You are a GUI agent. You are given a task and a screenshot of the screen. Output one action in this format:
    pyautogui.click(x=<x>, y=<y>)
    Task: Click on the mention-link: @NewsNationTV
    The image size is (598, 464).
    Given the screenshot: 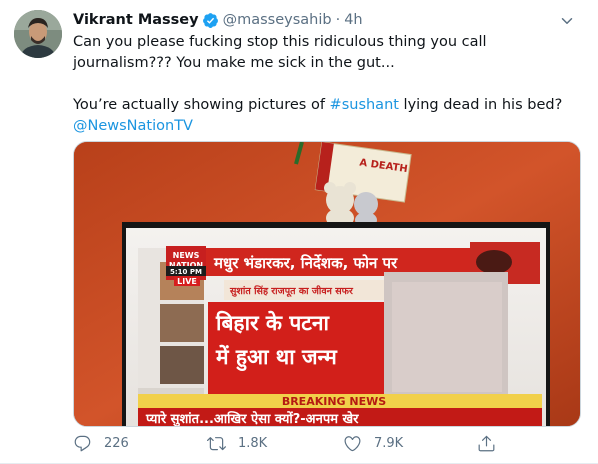 What is the action you would take?
    pyautogui.click(x=133, y=126)
    